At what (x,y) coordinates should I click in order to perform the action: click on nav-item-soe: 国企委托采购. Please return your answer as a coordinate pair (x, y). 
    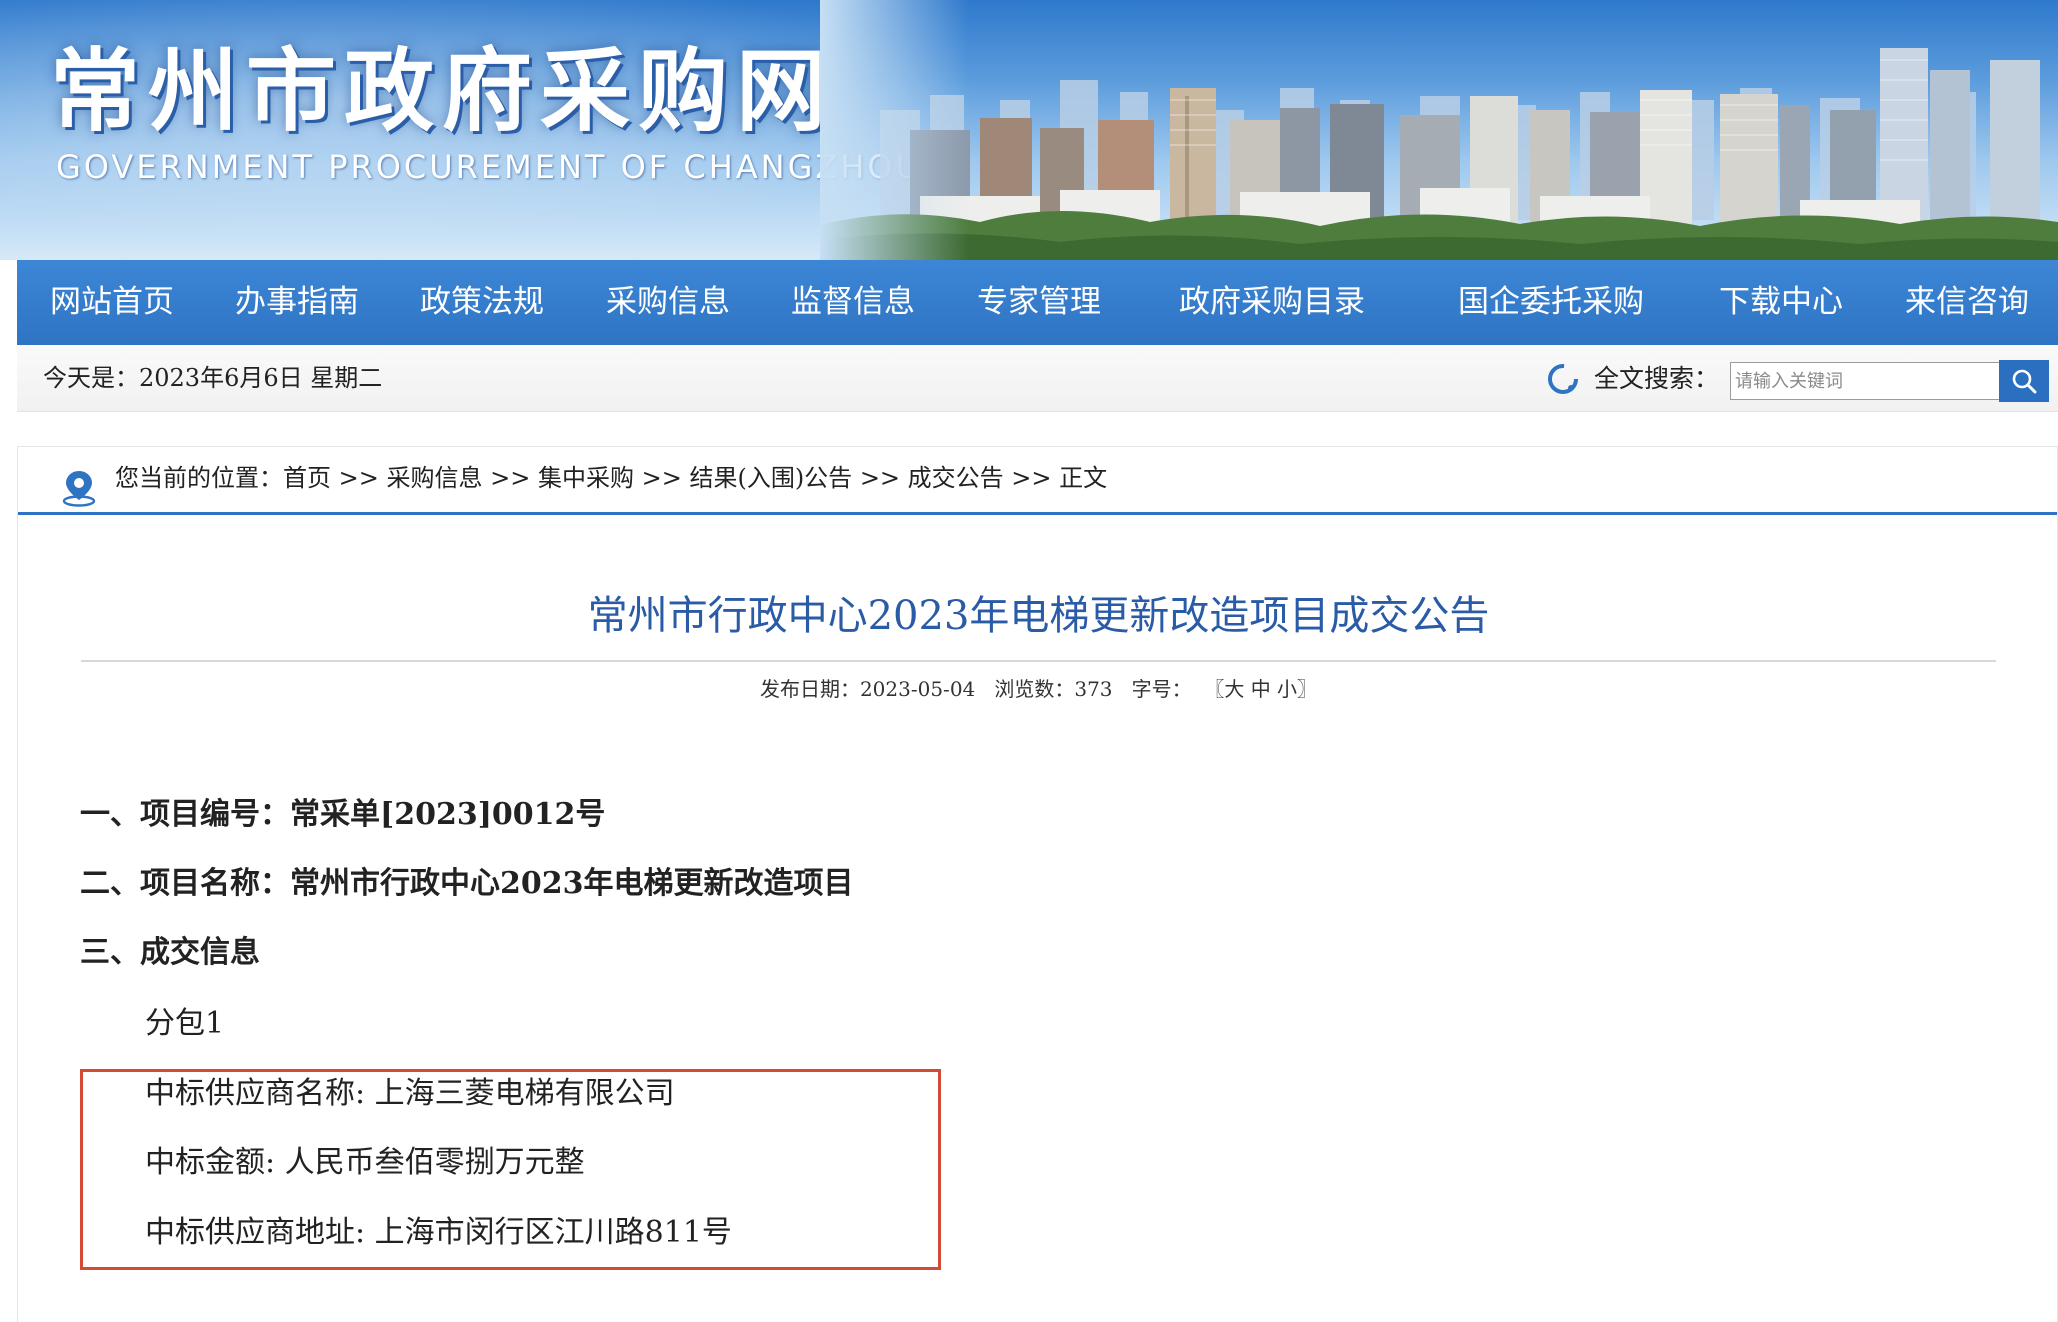
    Looking at the image, I should click on (1551, 302).